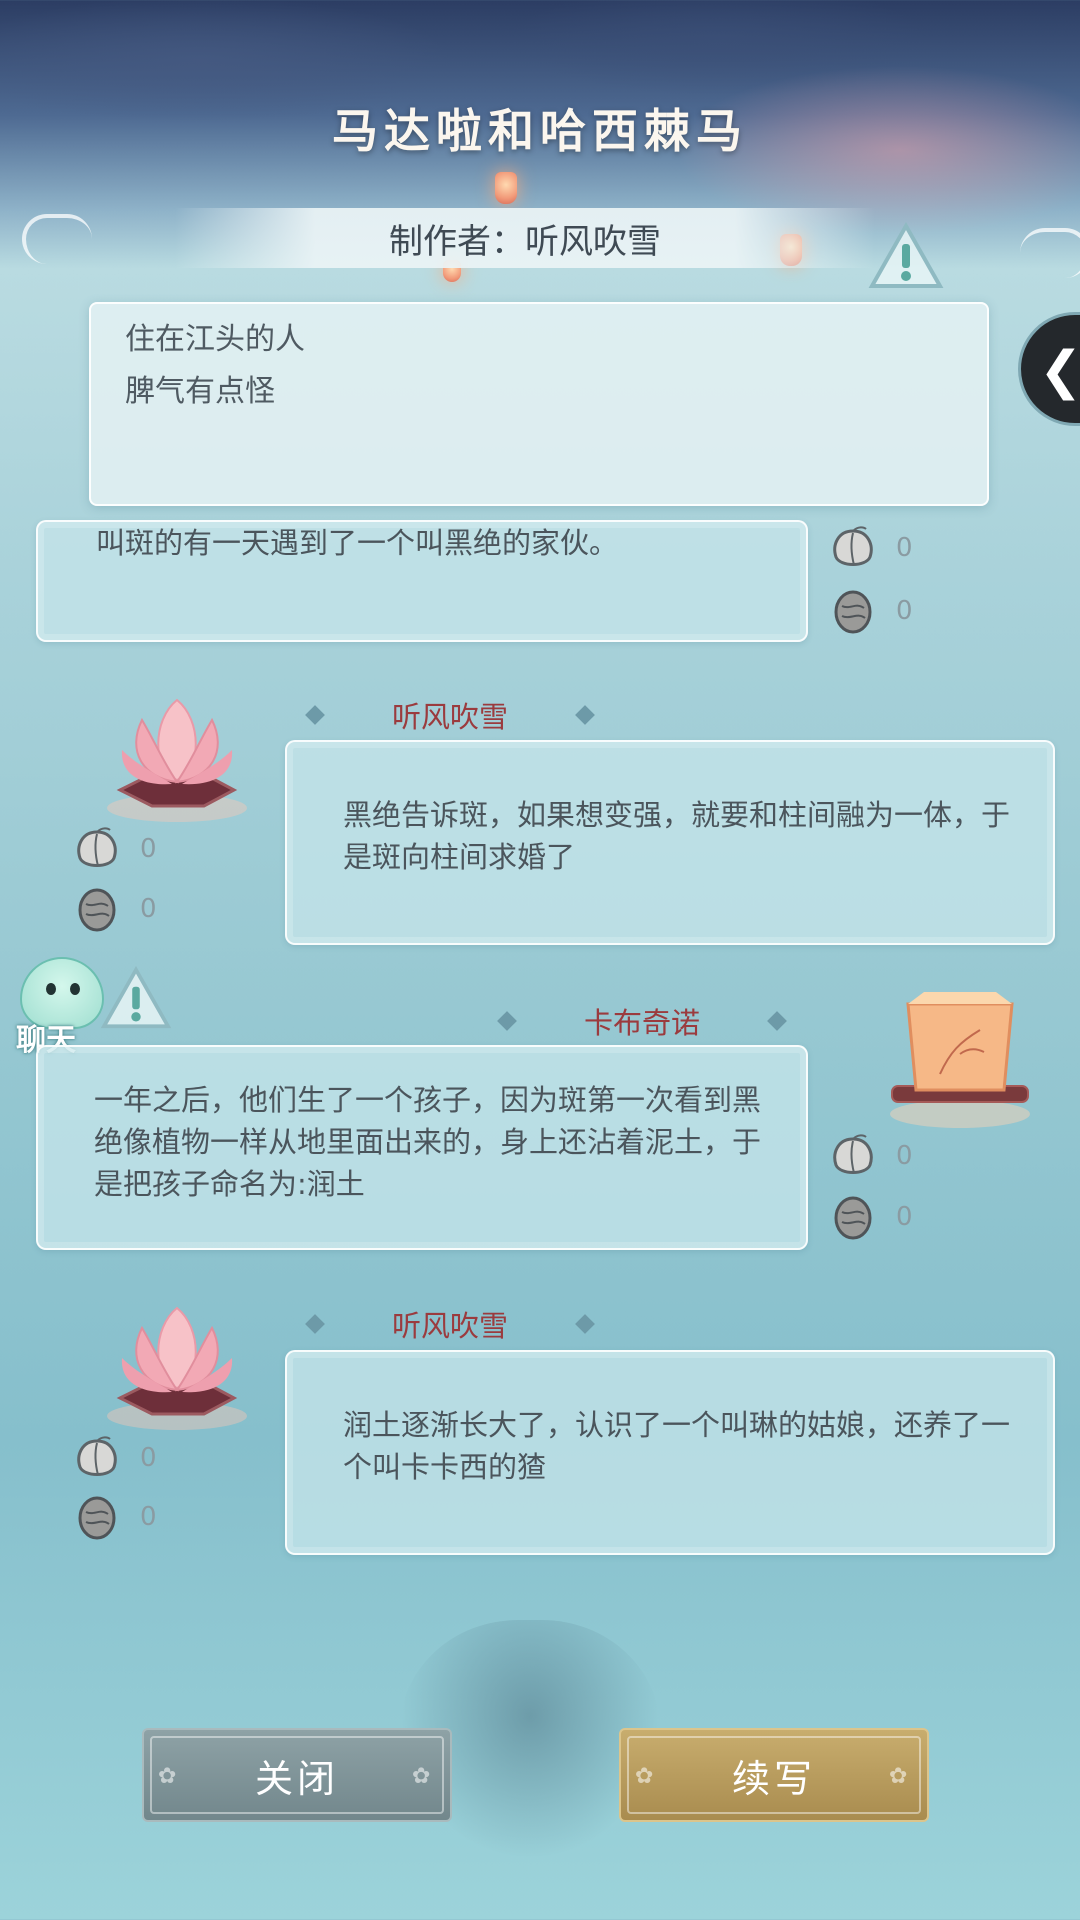 Image resolution: width=1080 pixels, height=1920 pixels. Describe the element at coordinates (215, 339) in the screenshot. I see `summary-line: 住在江头的人` at that location.